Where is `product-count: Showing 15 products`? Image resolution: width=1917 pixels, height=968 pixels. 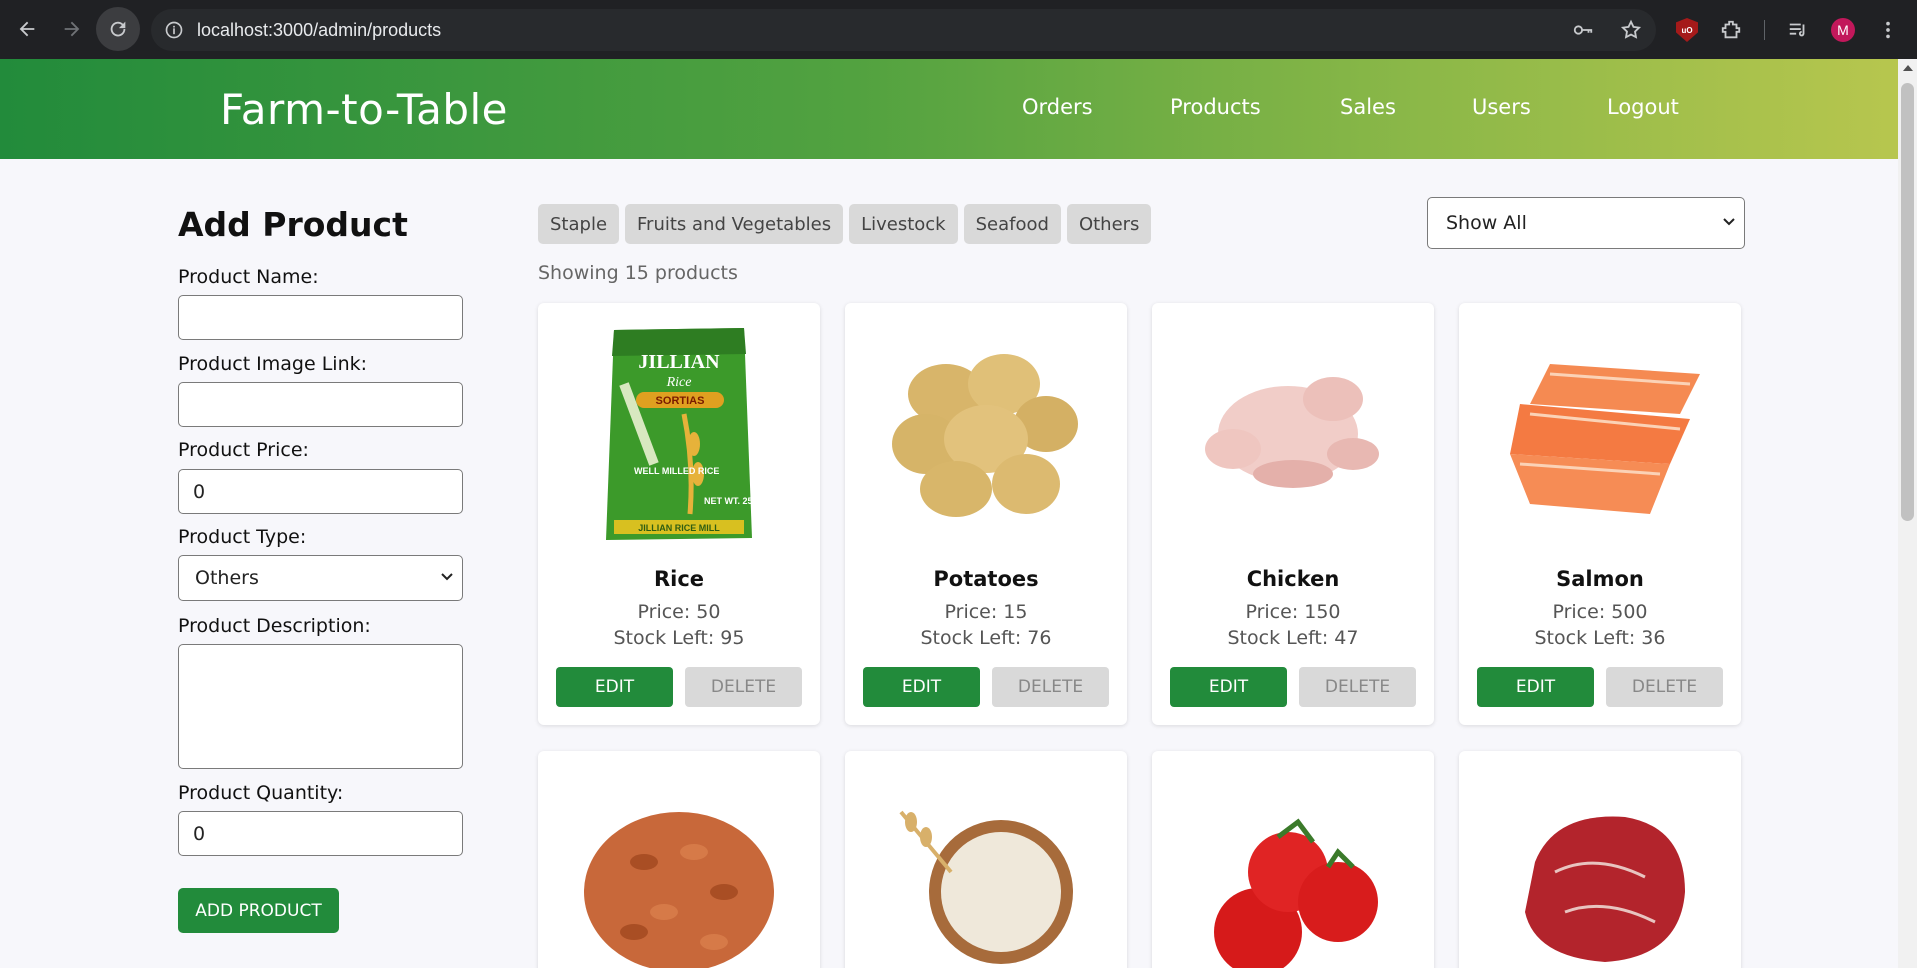 product-count: Showing 15 products is located at coordinates (638, 273).